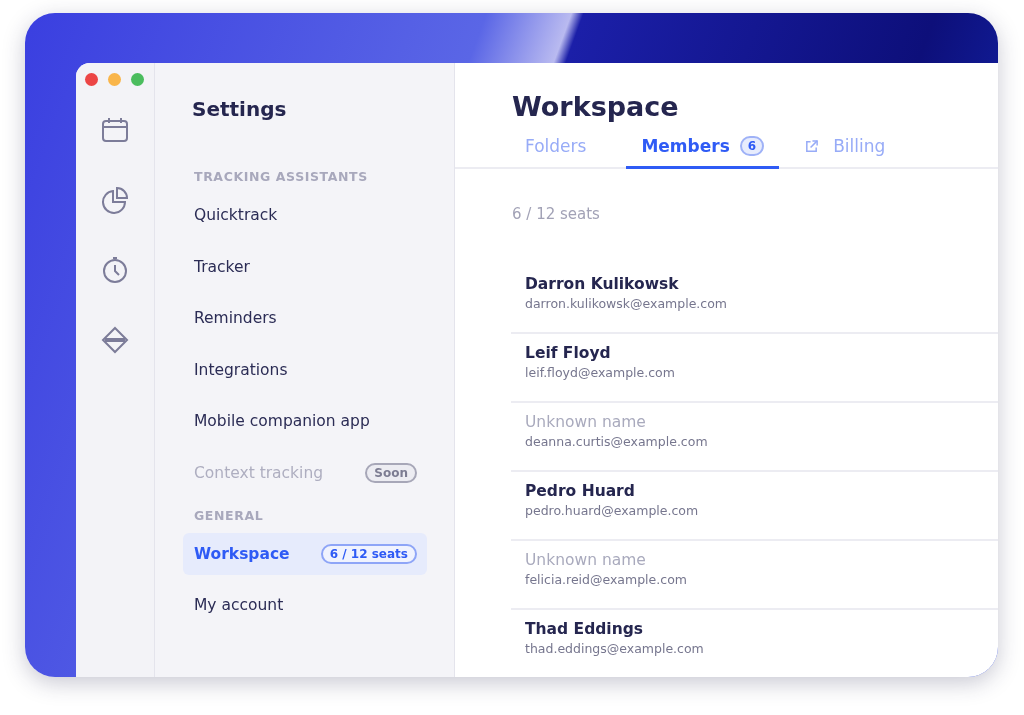  I want to click on sidebar-item-label: Context tracking, so click(259, 472).